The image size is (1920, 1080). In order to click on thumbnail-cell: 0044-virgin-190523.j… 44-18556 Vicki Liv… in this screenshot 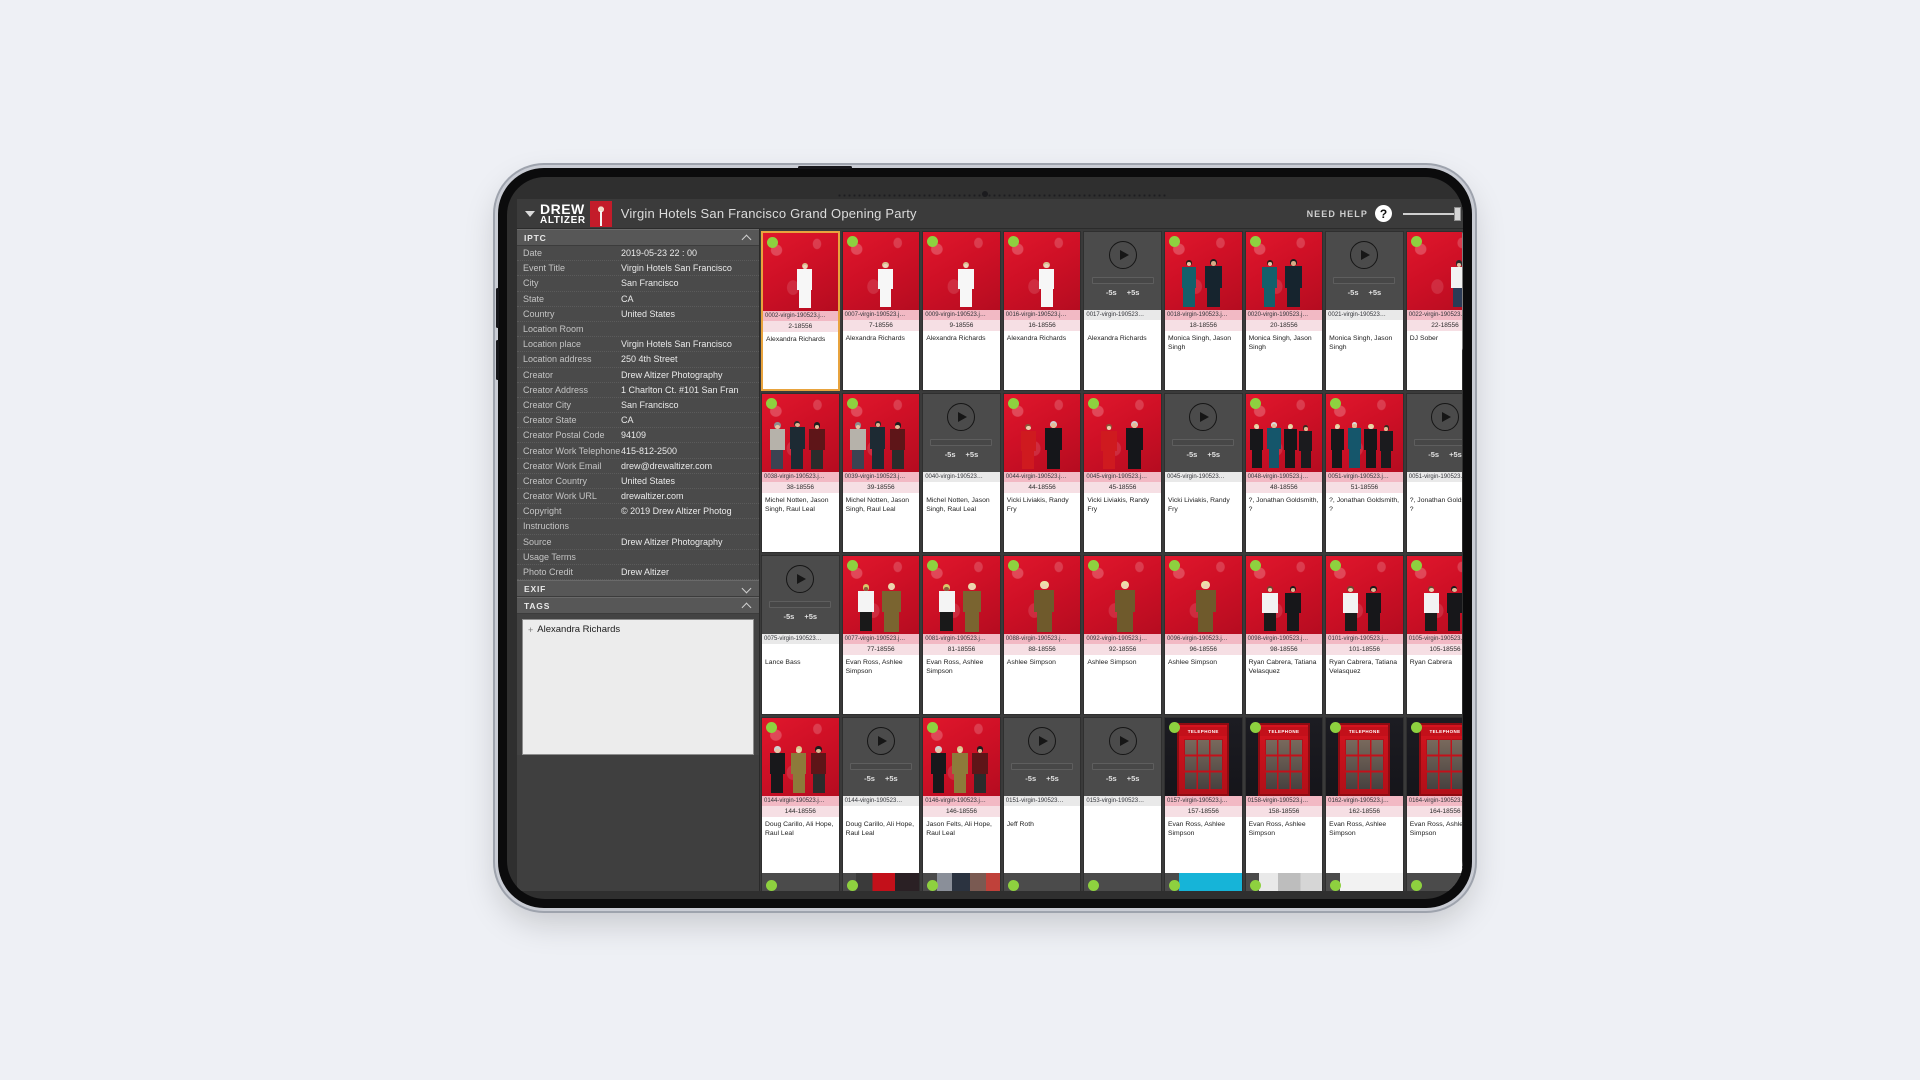, I will do `click(1042, 473)`.